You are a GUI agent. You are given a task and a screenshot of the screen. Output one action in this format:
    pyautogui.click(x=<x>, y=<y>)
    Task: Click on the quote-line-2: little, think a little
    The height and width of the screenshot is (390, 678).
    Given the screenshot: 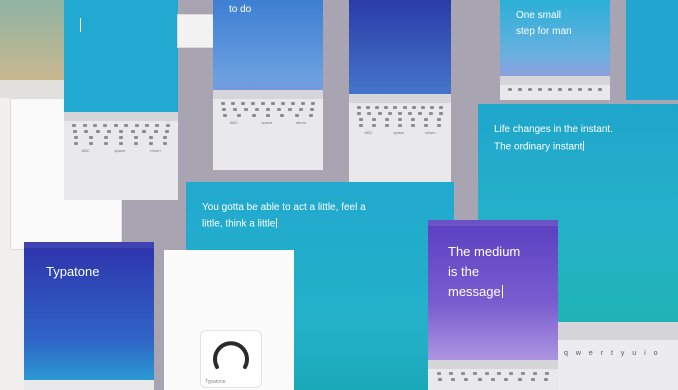 What is the action you would take?
    pyautogui.click(x=240, y=224)
    